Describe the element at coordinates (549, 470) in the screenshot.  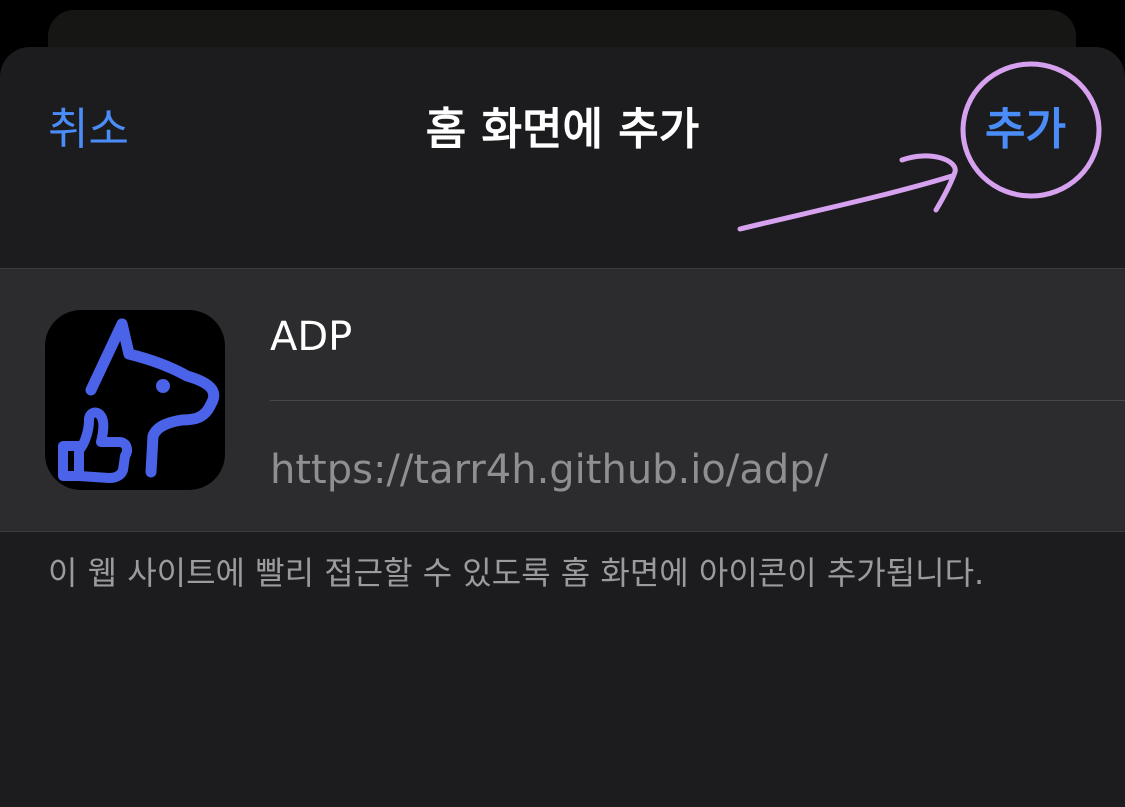
I see `website-url: https://tarr4h.github.io/adp/` at that location.